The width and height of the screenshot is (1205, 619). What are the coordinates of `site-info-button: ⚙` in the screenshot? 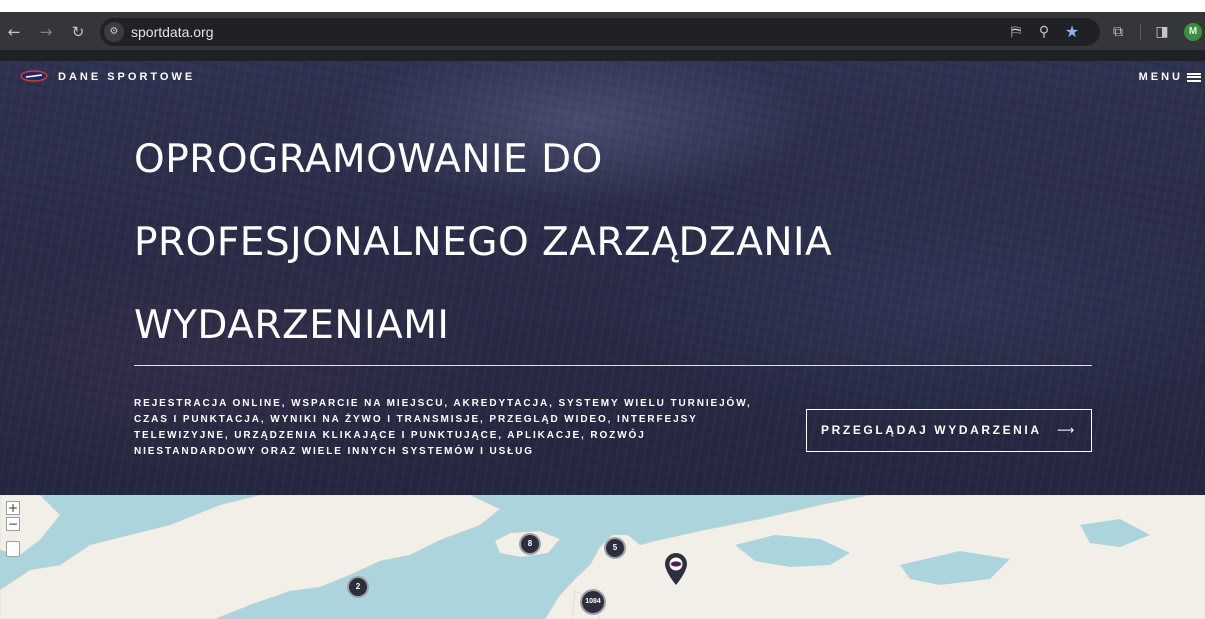 It's located at (114, 32).